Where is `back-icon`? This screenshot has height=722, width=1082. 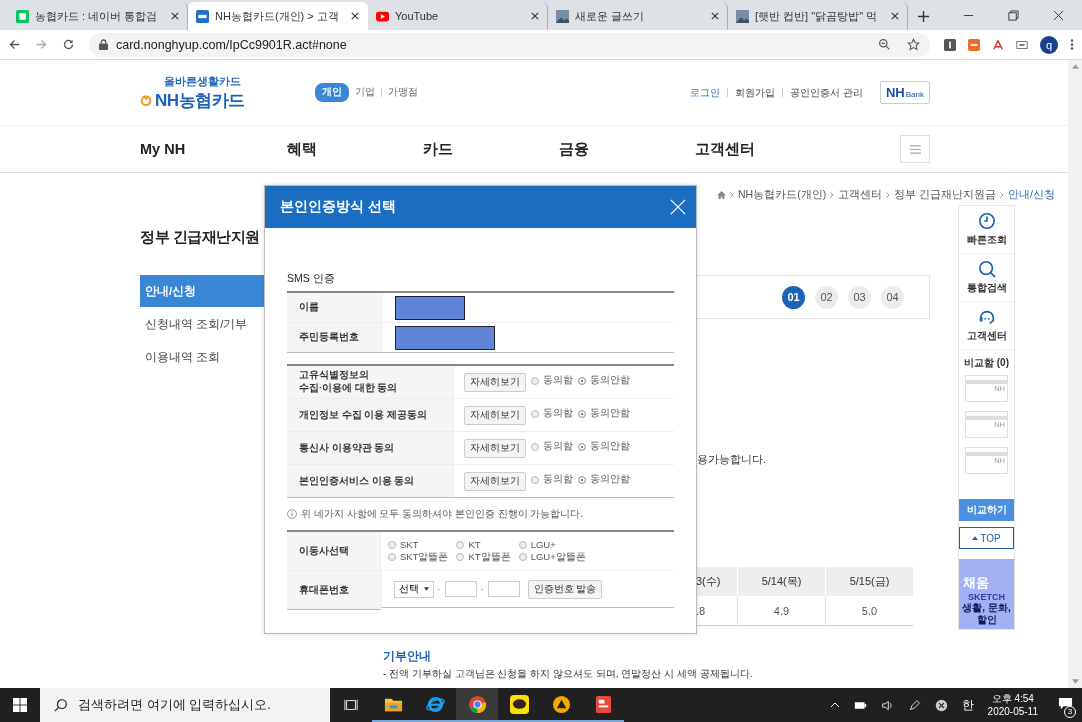
back-icon is located at coordinates (14, 44).